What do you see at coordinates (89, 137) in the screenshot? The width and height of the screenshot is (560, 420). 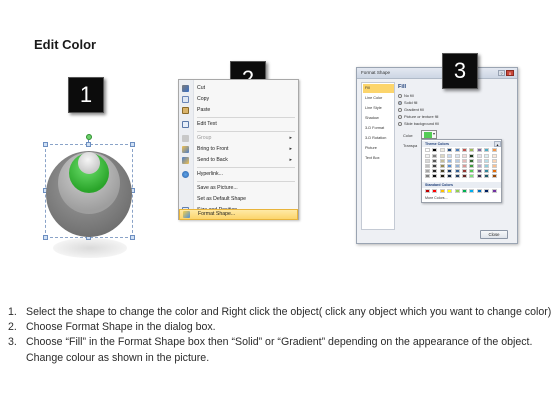 I see `rotation-handle` at bounding box center [89, 137].